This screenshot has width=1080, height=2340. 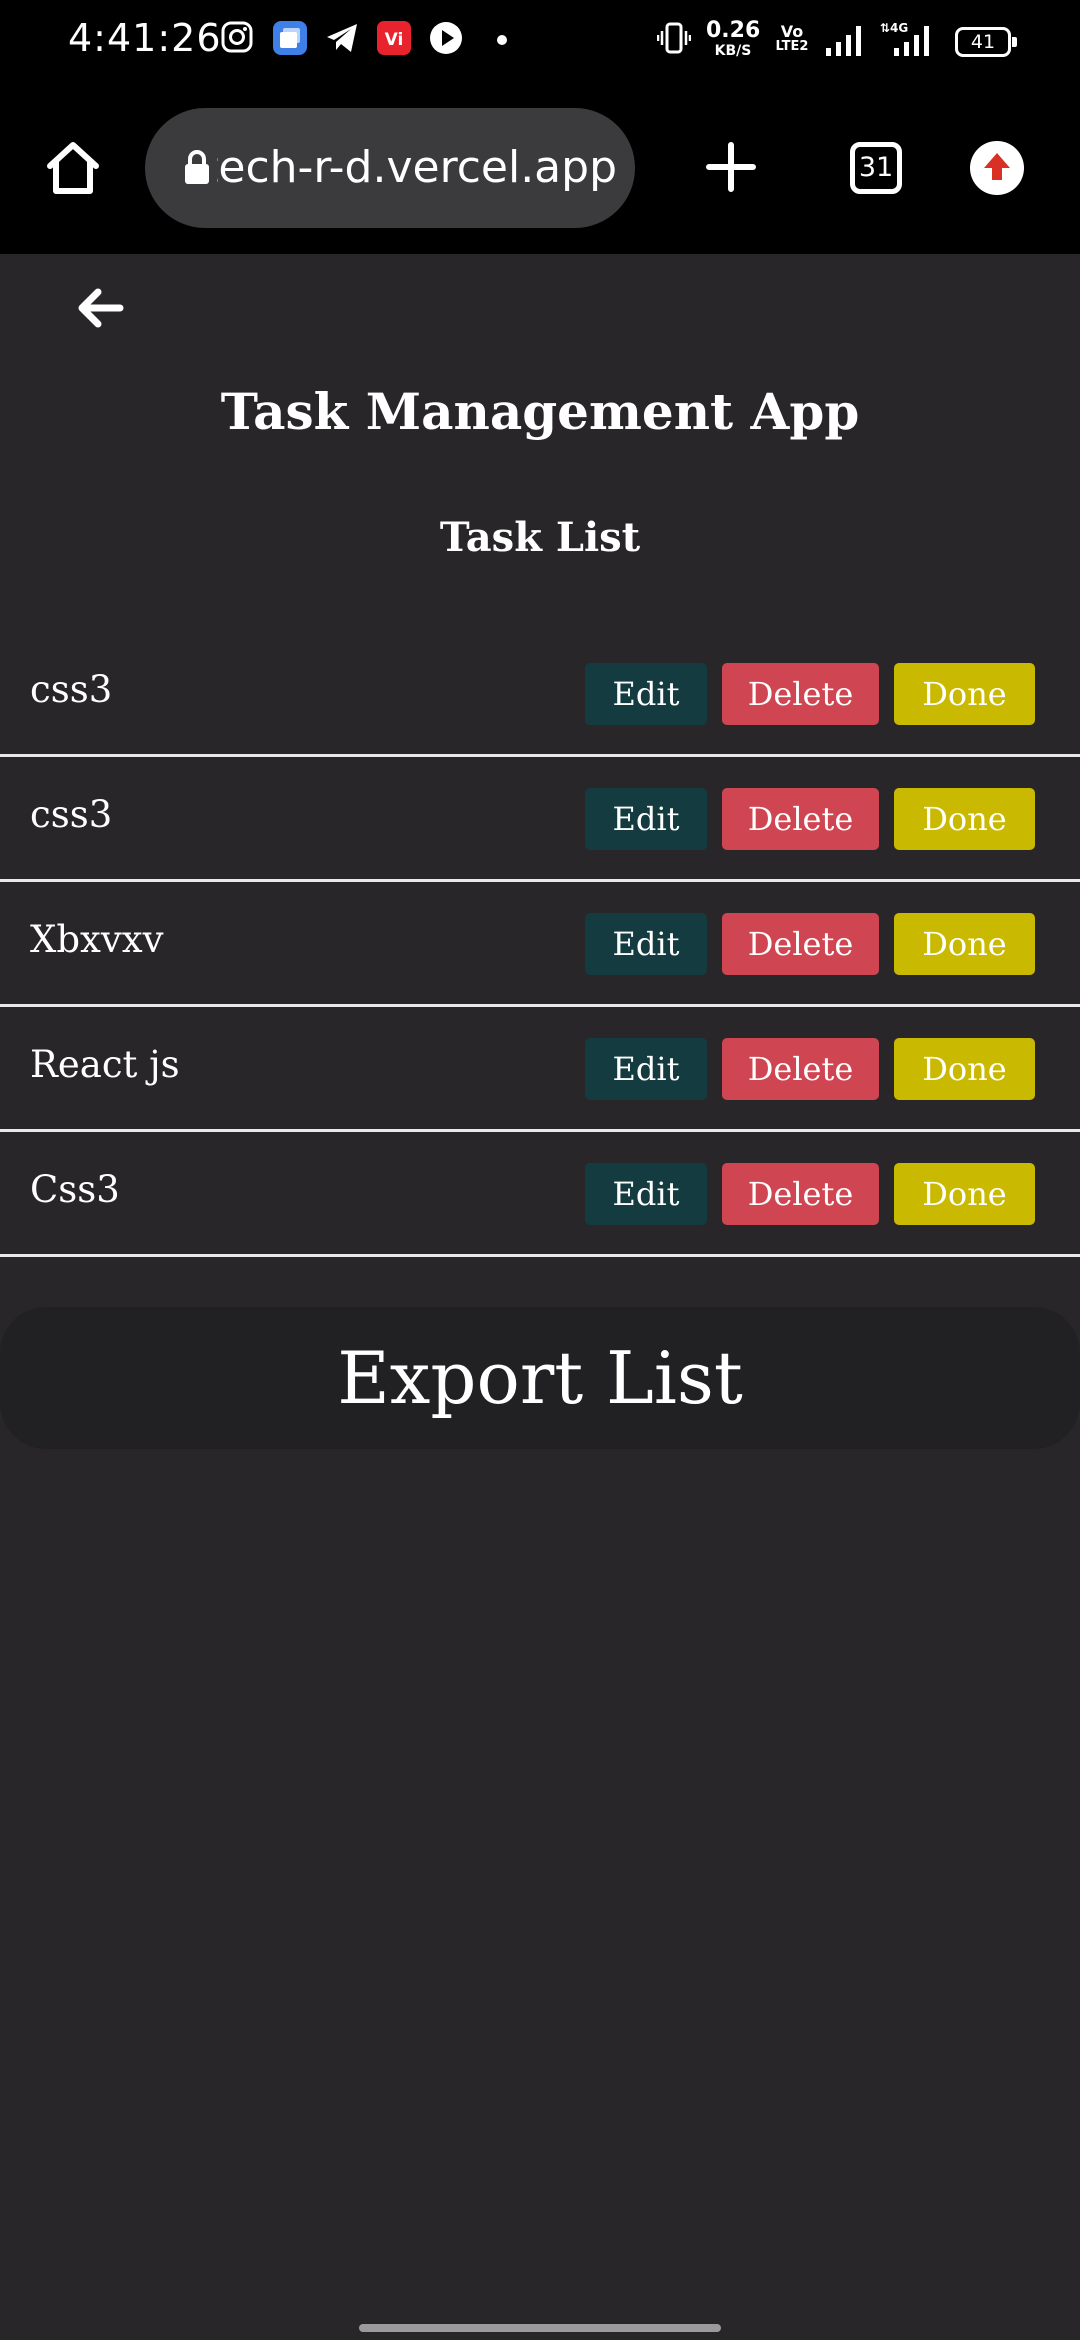 What do you see at coordinates (446, 38) in the screenshot?
I see `play-icon` at bounding box center [446, 38].